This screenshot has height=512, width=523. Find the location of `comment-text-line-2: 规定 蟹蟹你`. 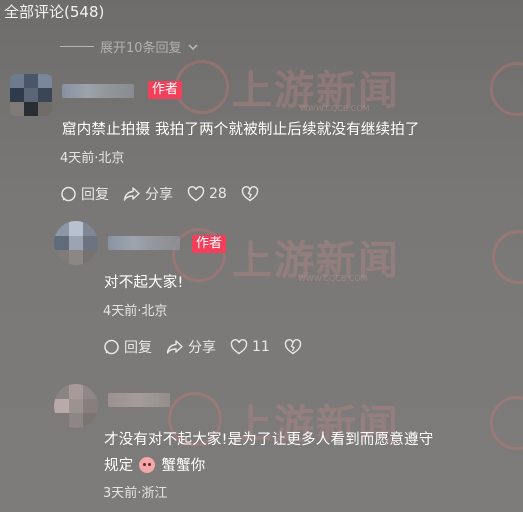

comment-text-line-2: 规定 蟹蟹你 is located at coordinates (155, 464).